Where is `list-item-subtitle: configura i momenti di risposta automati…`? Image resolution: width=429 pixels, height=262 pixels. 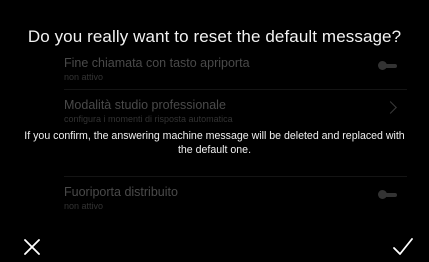
list-item-subtitle: configura i momenti di risposta automati… is located at coordinates (148, 119).